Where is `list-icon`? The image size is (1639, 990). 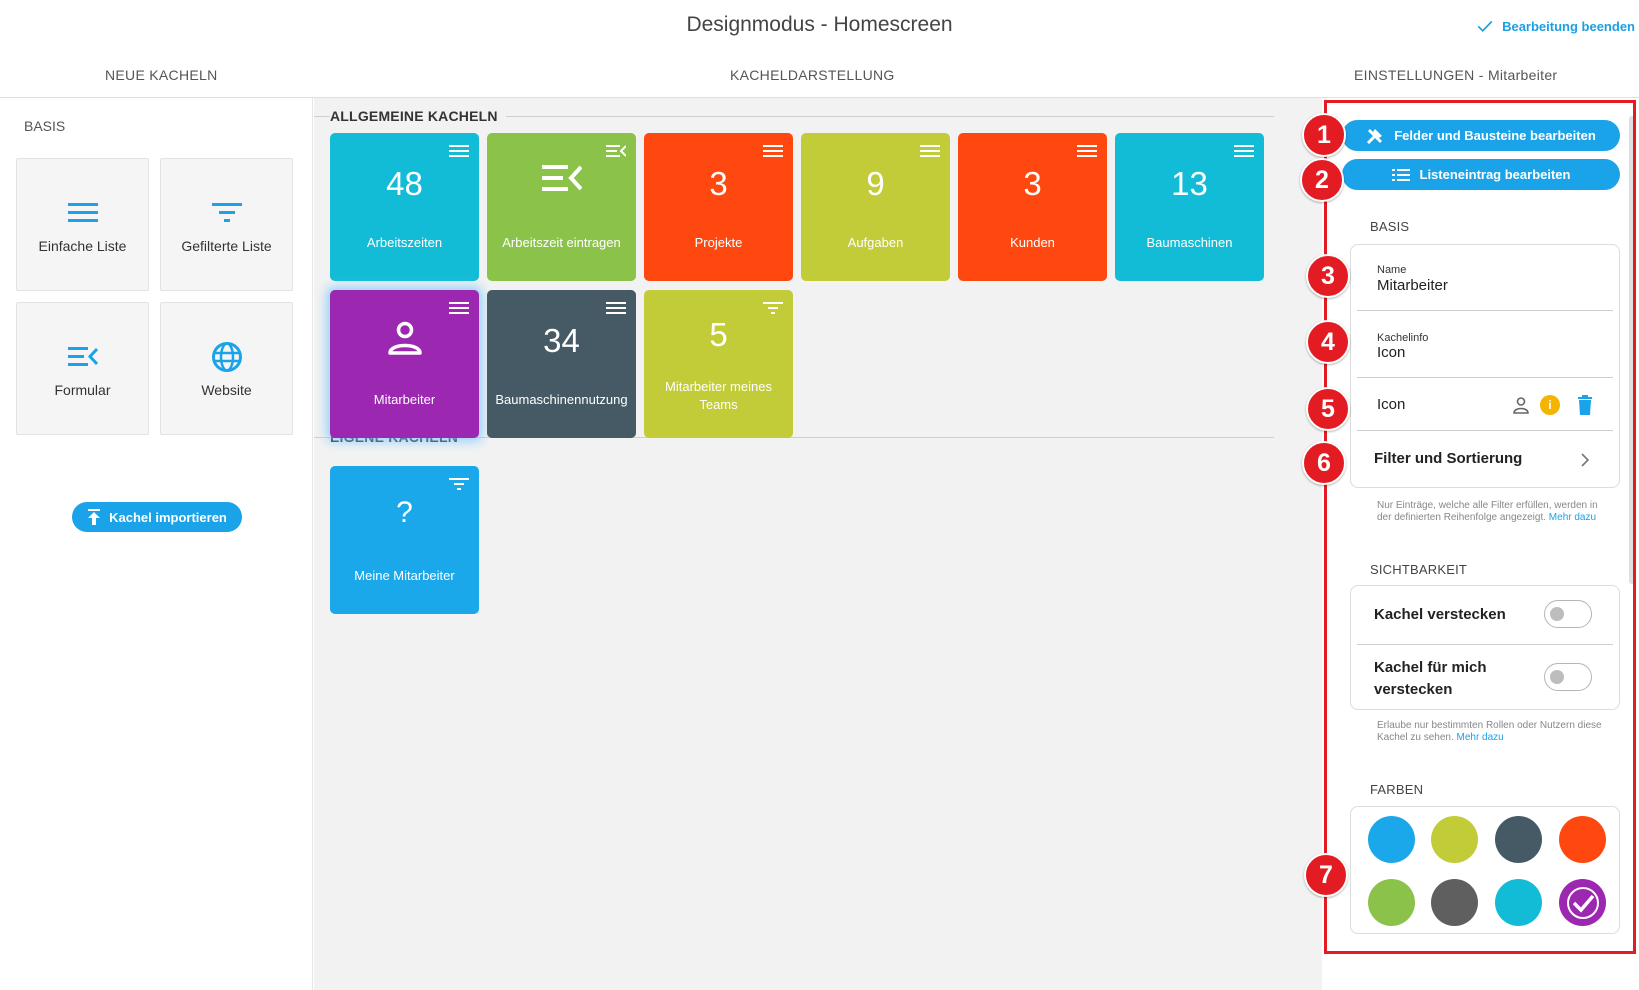 list-icon is located at coordinates (83, 213).